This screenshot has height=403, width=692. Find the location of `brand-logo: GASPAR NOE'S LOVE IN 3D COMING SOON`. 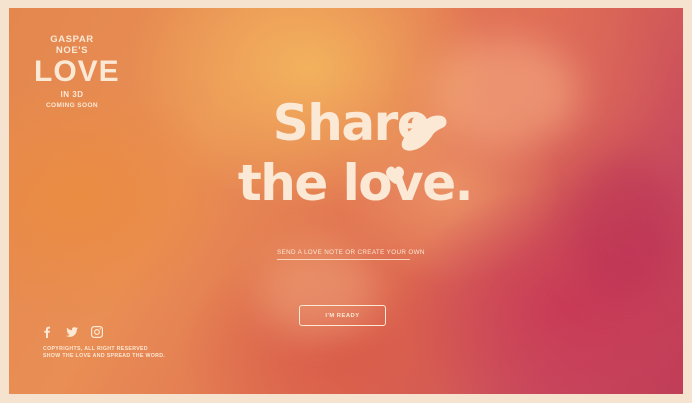

brand-logo: GASPAR NOE'S LOVE IN 3D COMING SOON is located at coordinates (77, 71).